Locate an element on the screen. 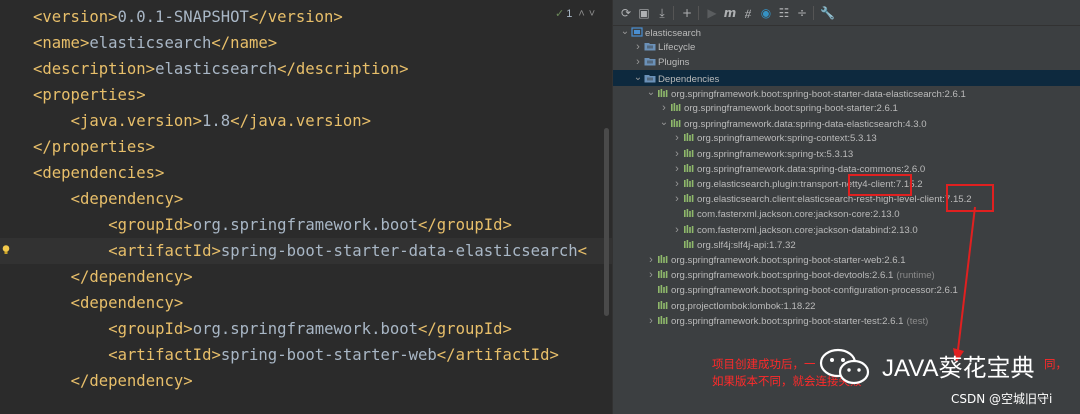  maven-project-icon is located at coordinates (638, 33).